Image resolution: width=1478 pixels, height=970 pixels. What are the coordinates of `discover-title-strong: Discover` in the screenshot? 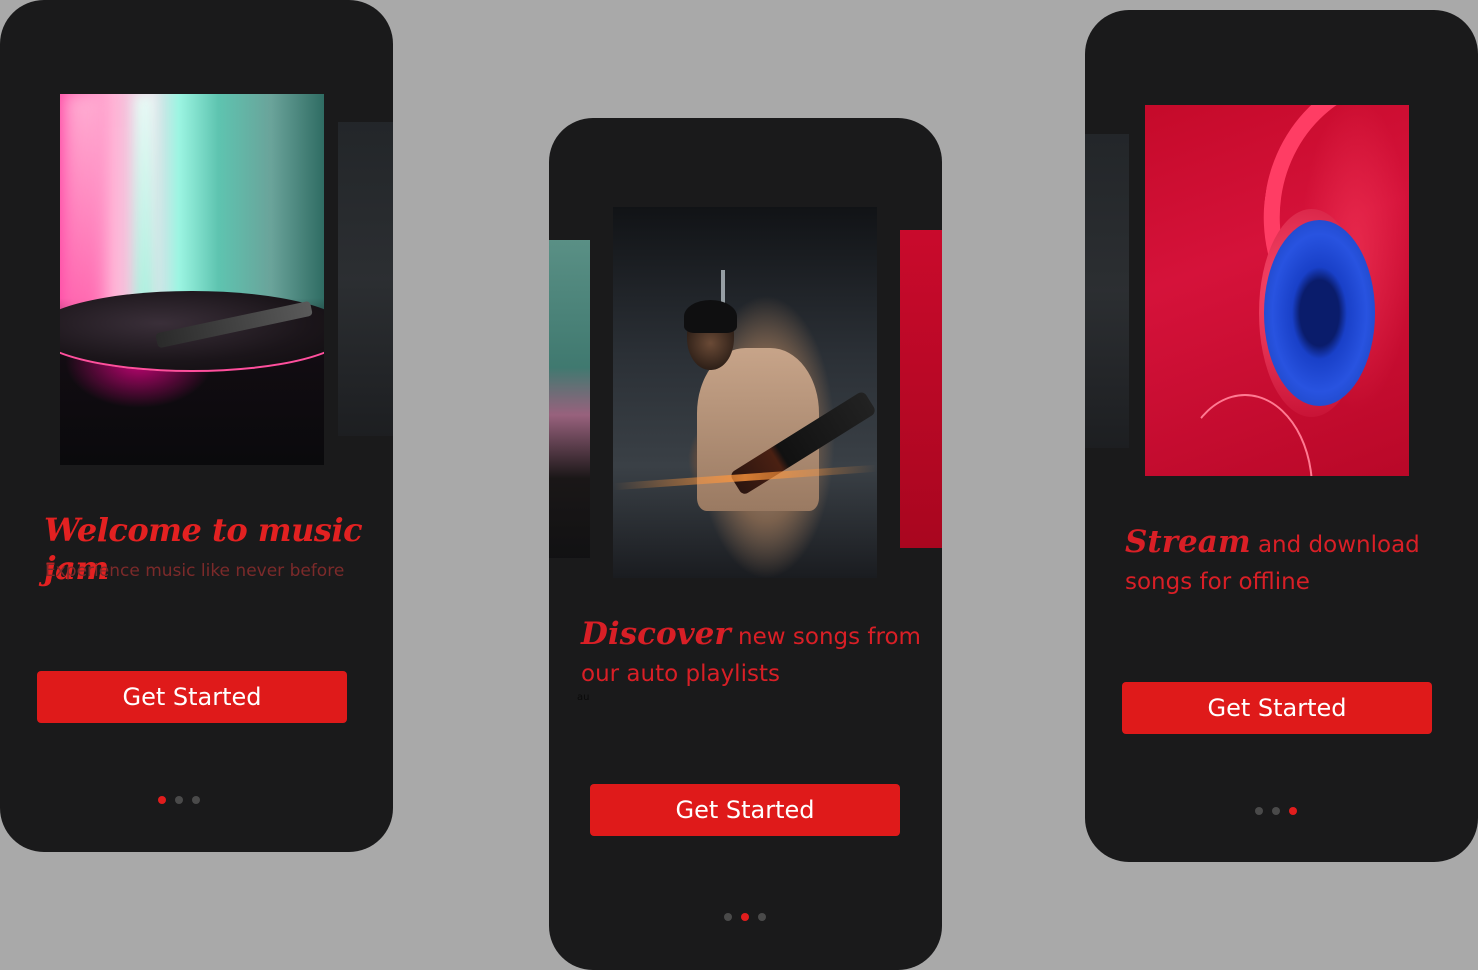 It's located at (656, 634).